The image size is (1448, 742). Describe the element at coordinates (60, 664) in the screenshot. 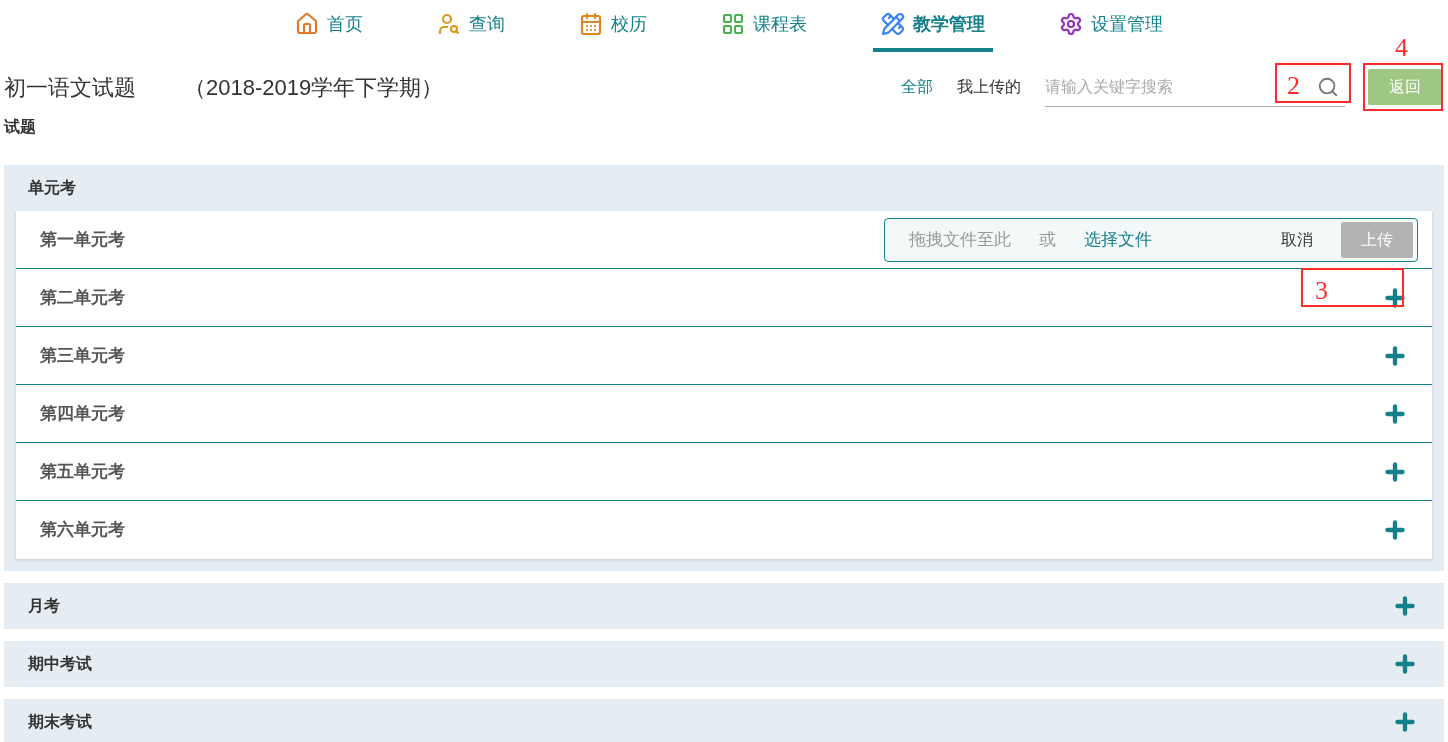

I see `section-title: 期中考试` at that location.